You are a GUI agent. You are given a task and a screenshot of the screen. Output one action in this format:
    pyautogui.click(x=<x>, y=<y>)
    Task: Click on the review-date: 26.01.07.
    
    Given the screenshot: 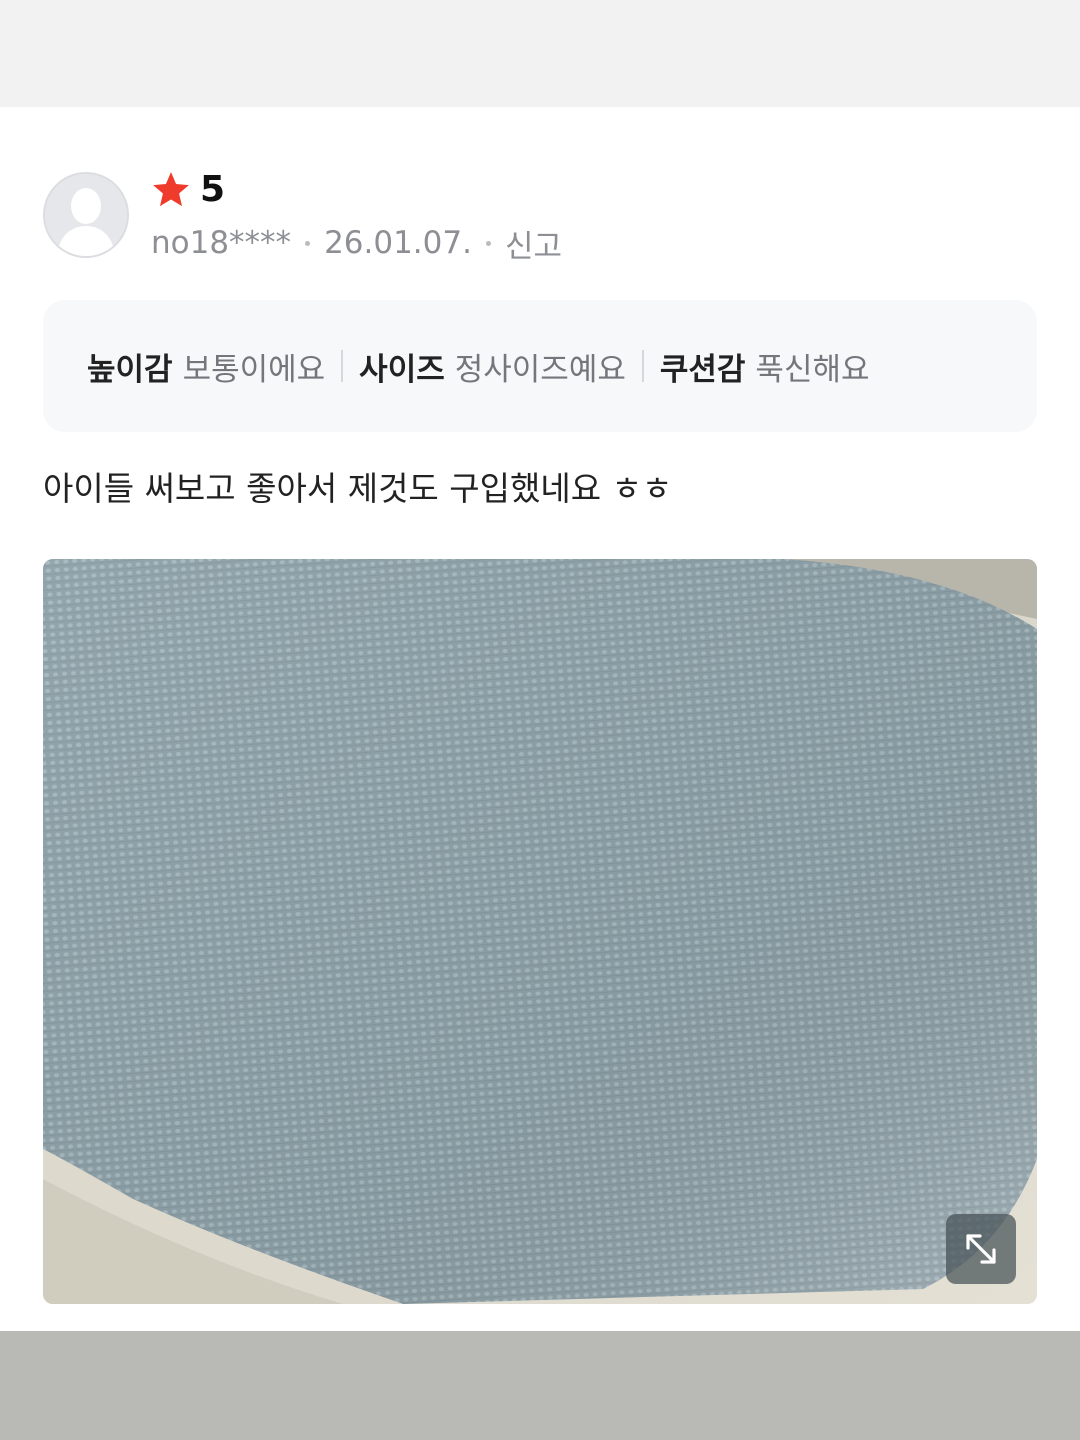 What is the action you would take?
    pyautogui.click(x=398, y=243)
    